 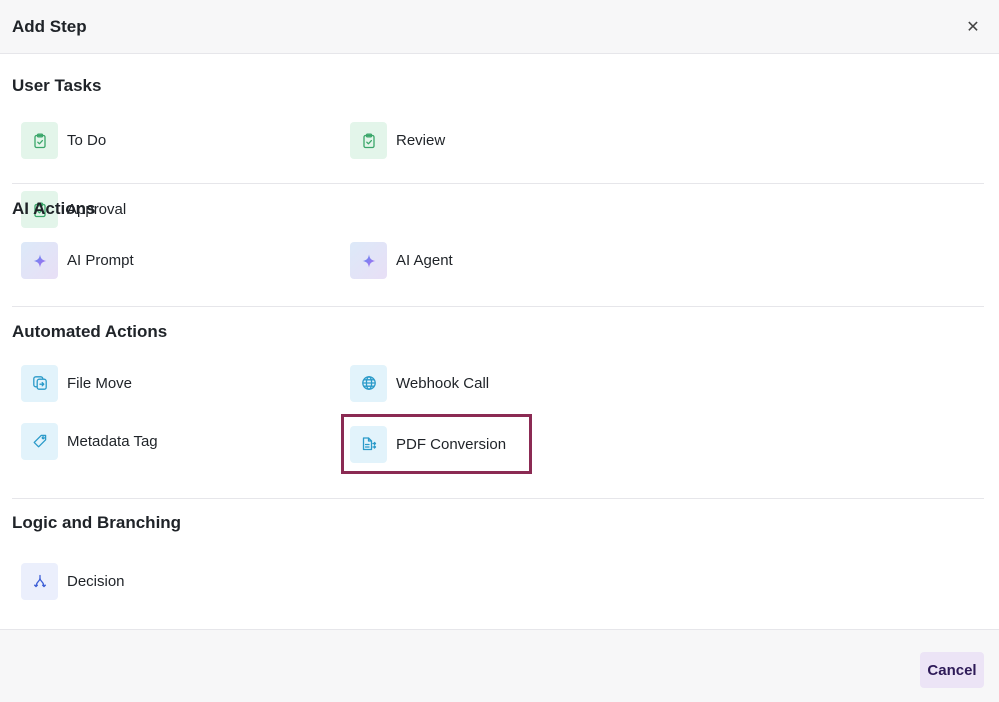 What do you see at coordinates (505, 260) in the screenshot?
I see `step-option-ai-agent: AI Agent` at bounding box center [505, 260].